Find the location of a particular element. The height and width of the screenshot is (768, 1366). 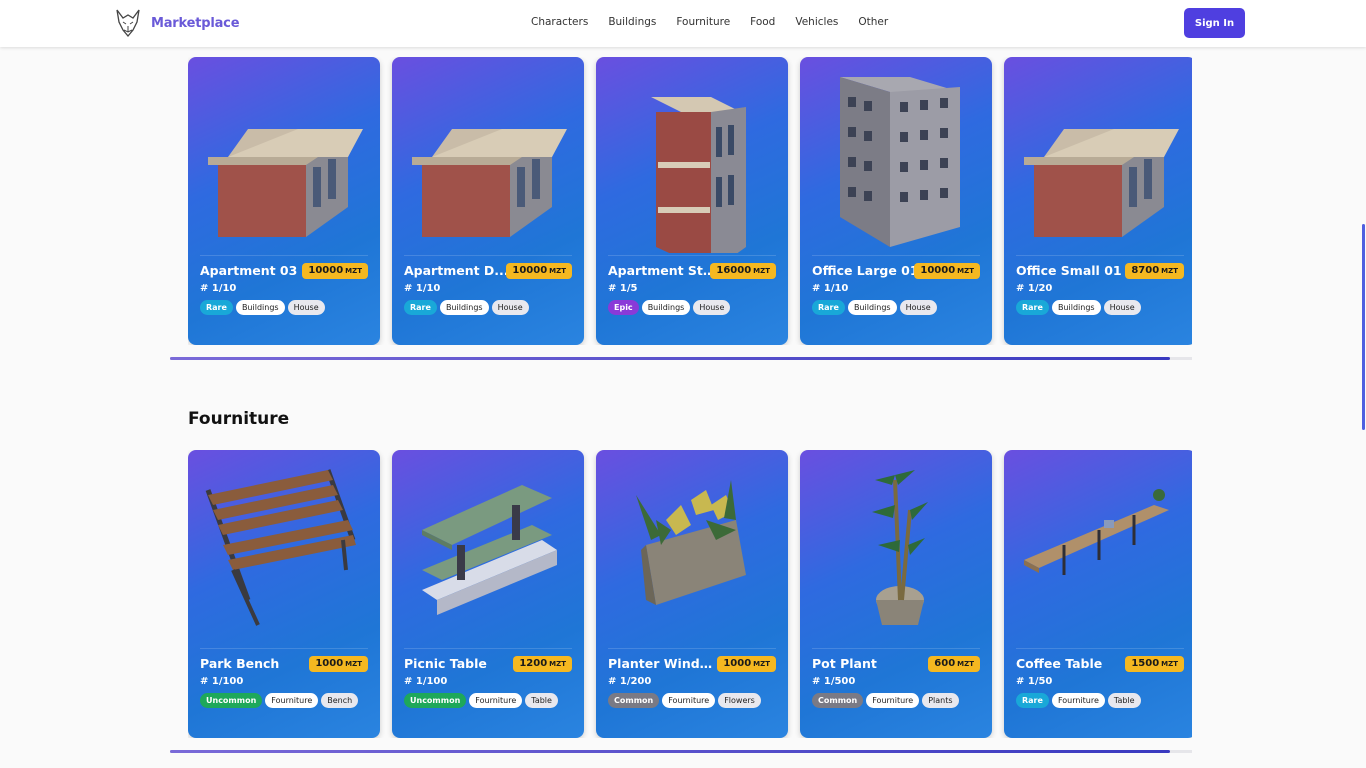

card-title: Park Bench is located at coordinates (240, 663).